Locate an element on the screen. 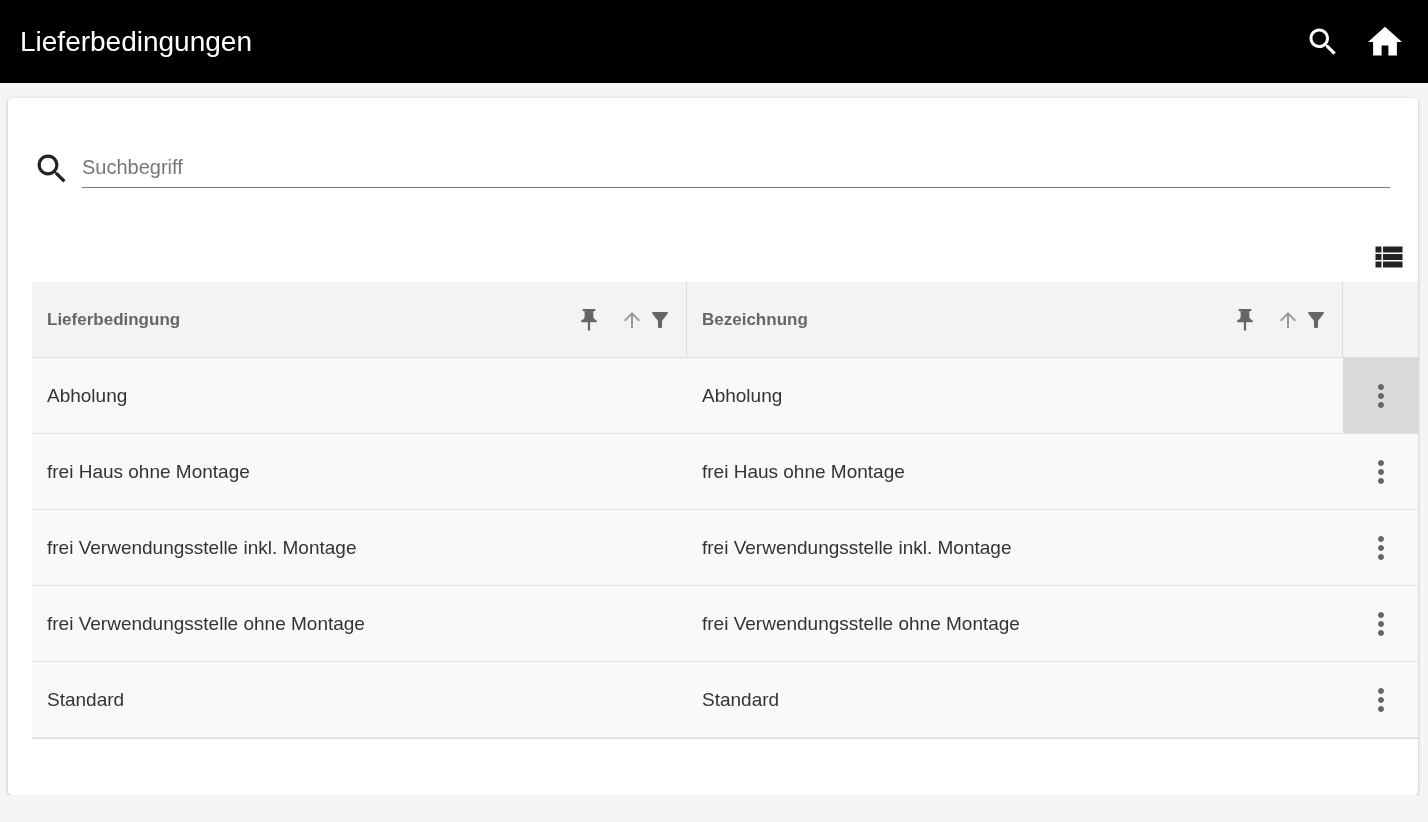  column-label: Bezeichnung is located at coordinates (755, 319).